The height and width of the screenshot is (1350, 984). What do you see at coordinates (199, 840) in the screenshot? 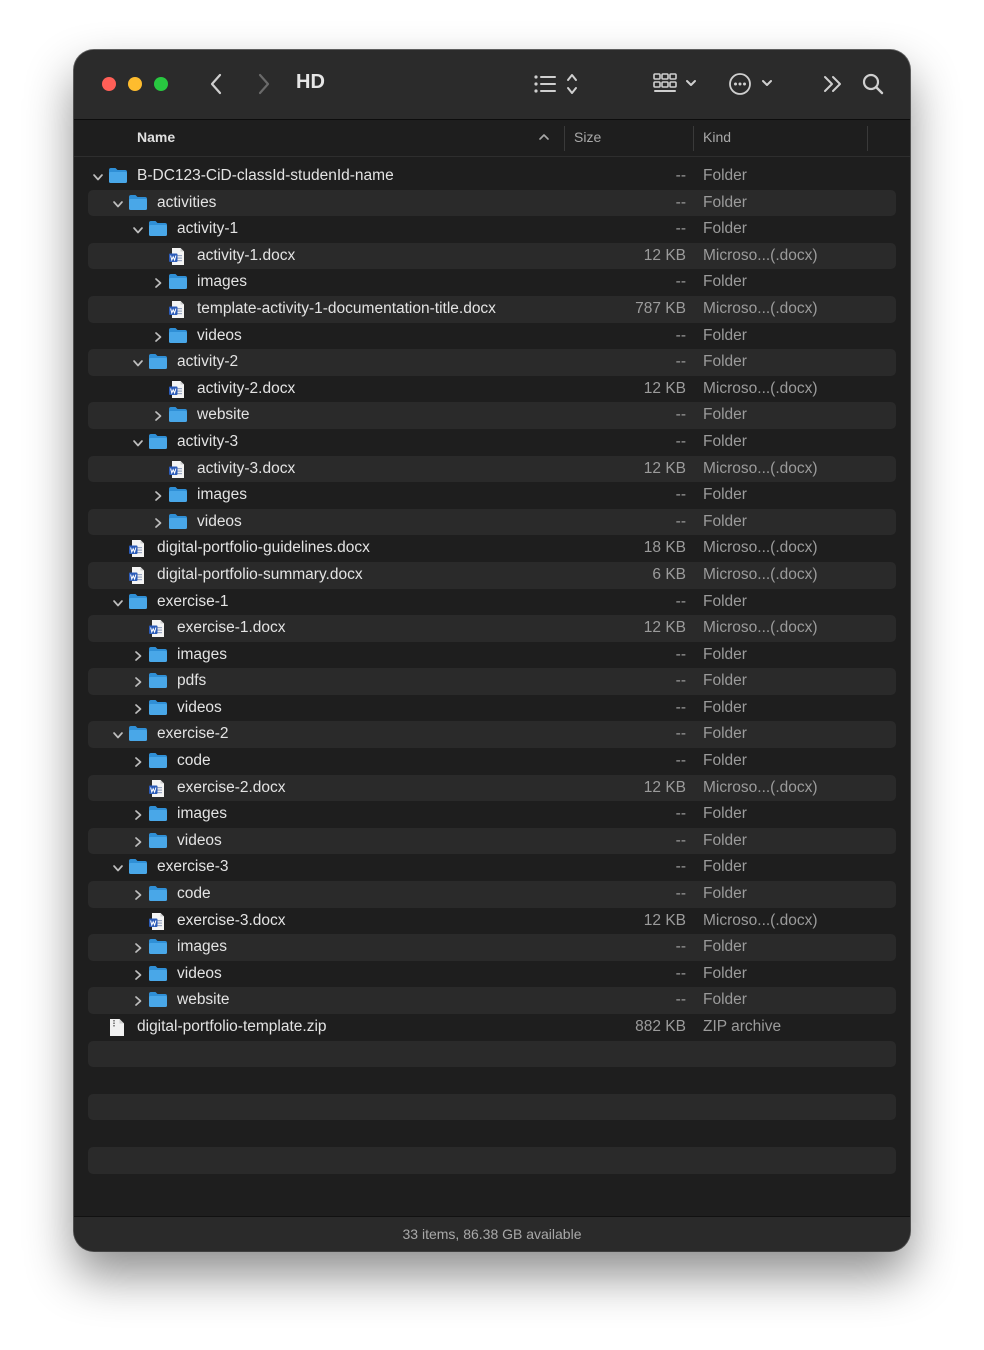
I see `file-name: videos` at bounding box center [199, 840].